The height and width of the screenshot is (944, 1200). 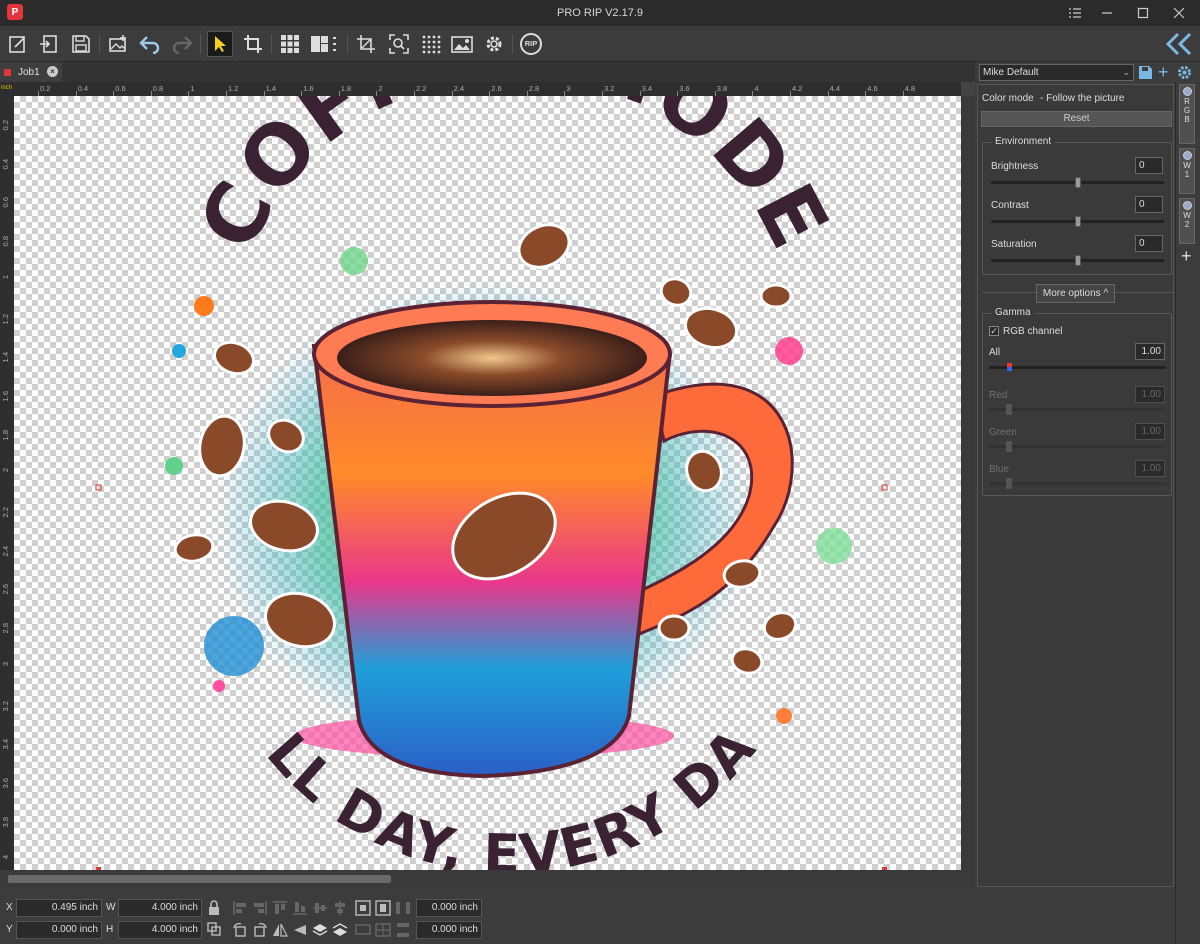 I want to click on gamma-green-slider, so click(x=1077, y=446).